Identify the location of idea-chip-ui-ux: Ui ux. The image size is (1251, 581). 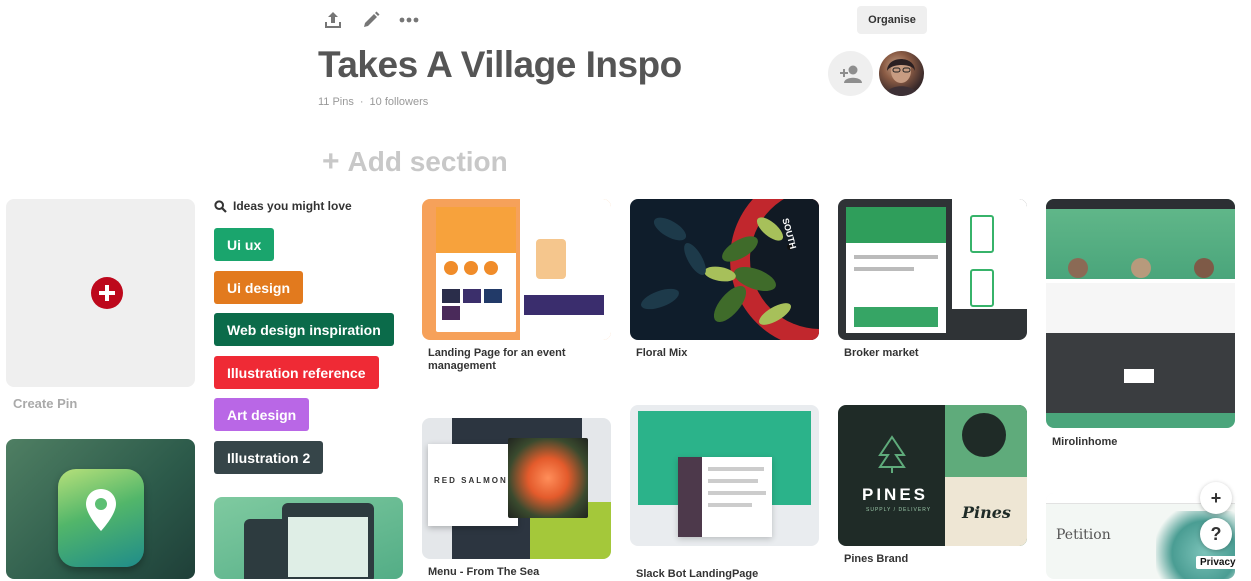
(244, 244).